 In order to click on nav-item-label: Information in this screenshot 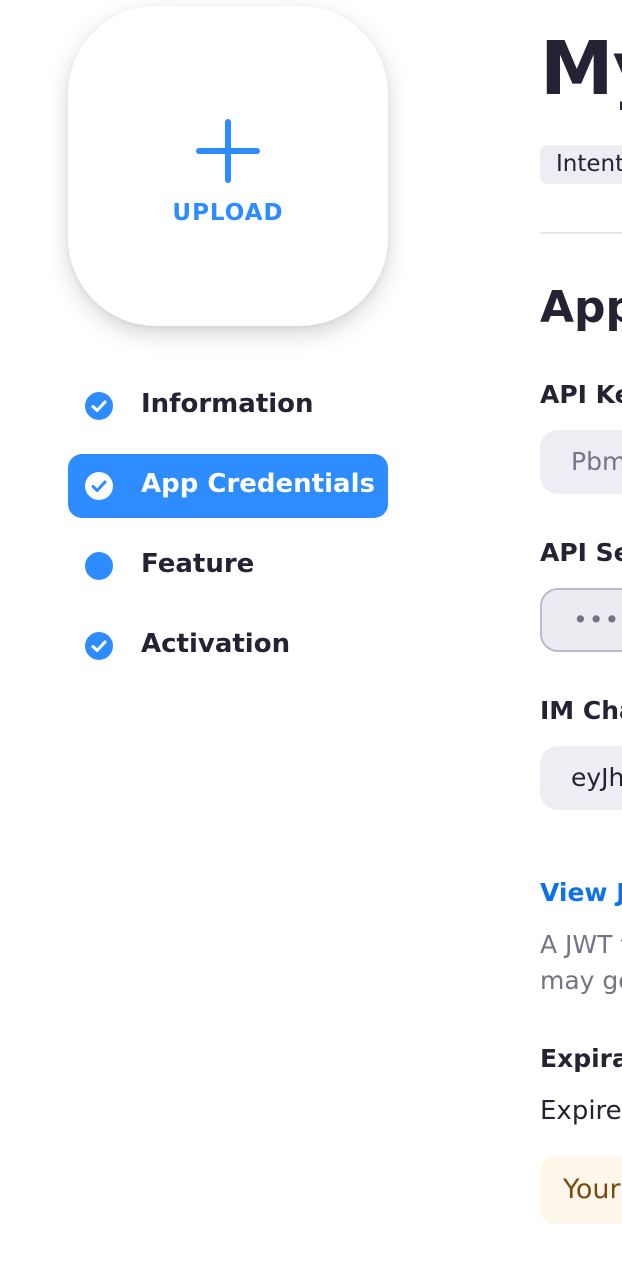, I will do `click(227, 404)`.